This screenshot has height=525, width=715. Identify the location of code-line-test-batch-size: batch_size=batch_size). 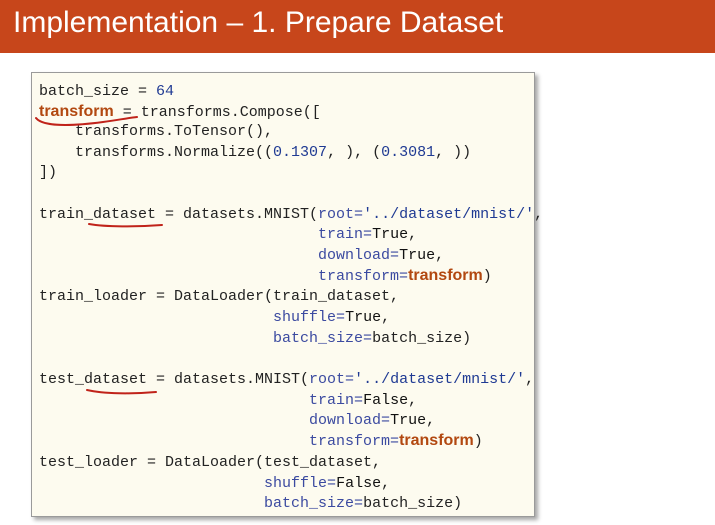
(363, 503).